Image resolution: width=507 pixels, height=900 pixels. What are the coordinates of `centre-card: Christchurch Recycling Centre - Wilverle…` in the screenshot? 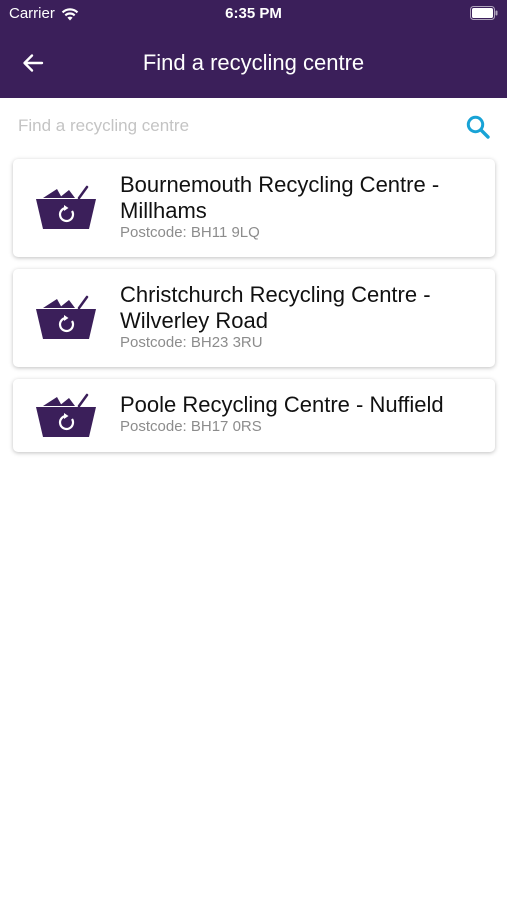 It's located at (254, 318).